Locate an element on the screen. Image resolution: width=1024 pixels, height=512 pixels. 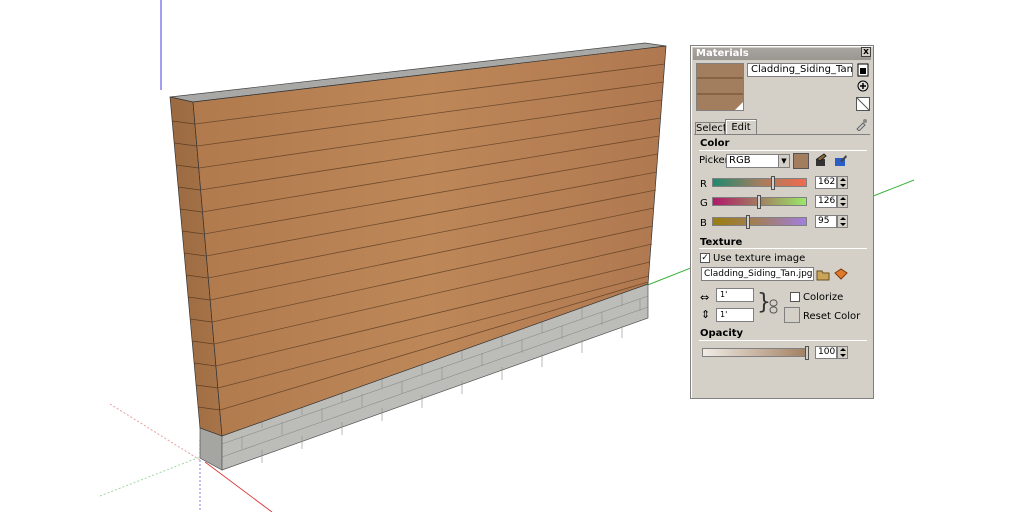
edit-texture-icon is located at coordinates (841, 274).